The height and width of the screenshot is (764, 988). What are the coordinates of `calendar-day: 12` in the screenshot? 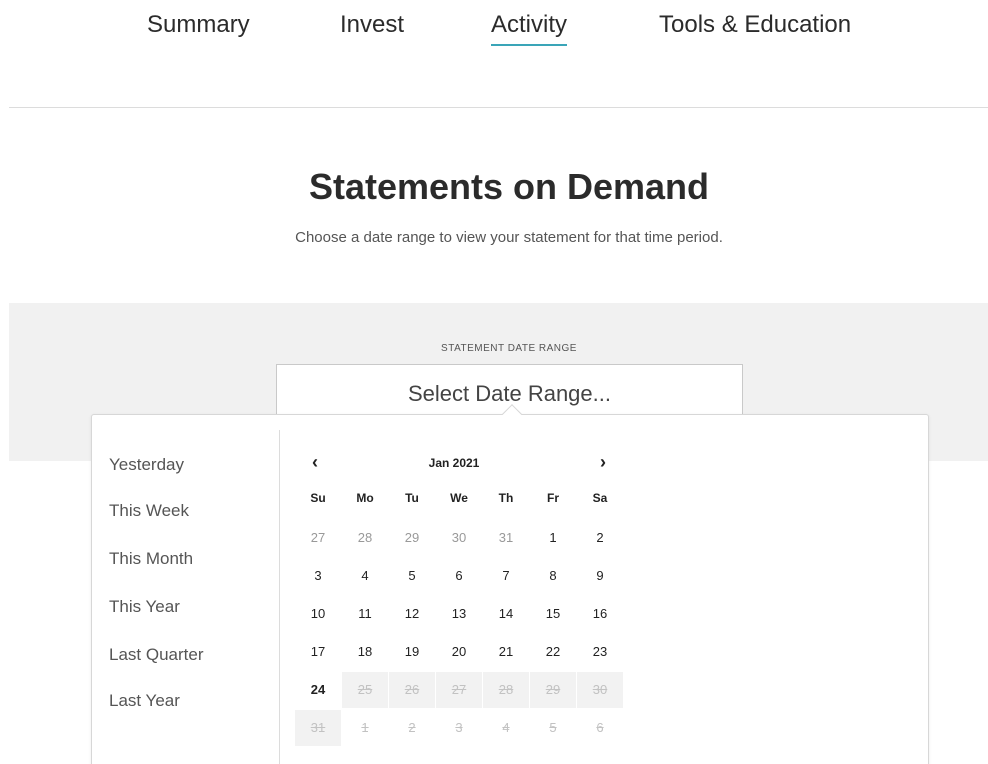 It's located at (412, 614).